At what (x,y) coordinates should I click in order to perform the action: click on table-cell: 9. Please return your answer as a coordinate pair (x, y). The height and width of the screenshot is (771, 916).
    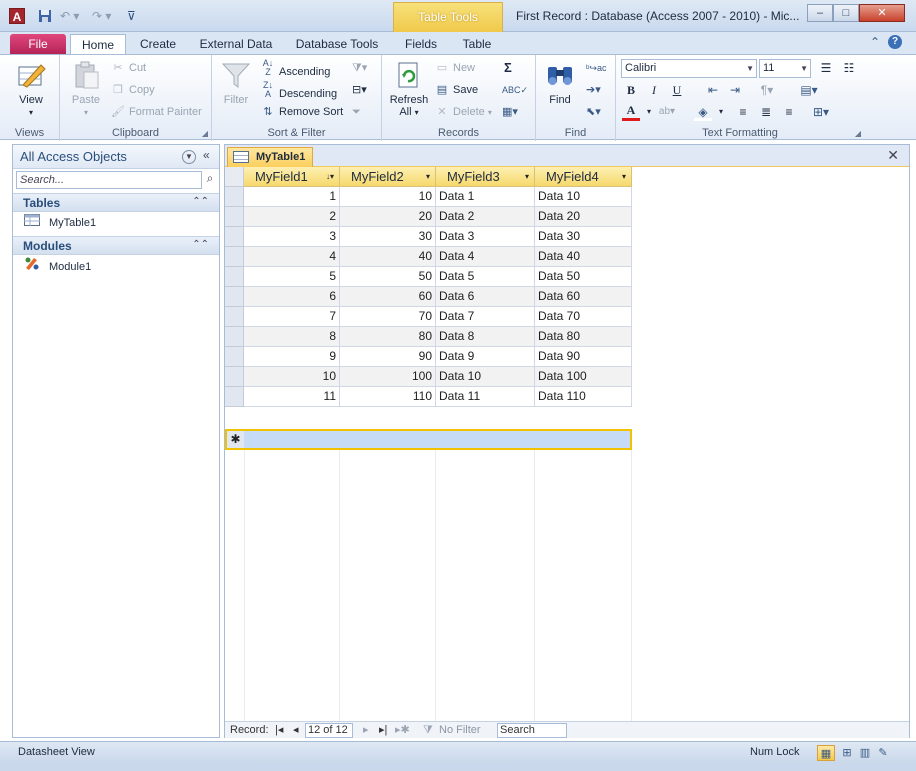
    Looking at the image, I should click on (292, 357).